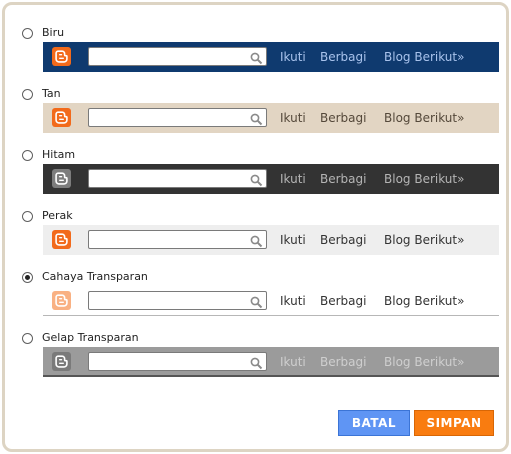 This screenshot has width=511, height=454. I want to click on option-label: Perak, so click(57, 215).